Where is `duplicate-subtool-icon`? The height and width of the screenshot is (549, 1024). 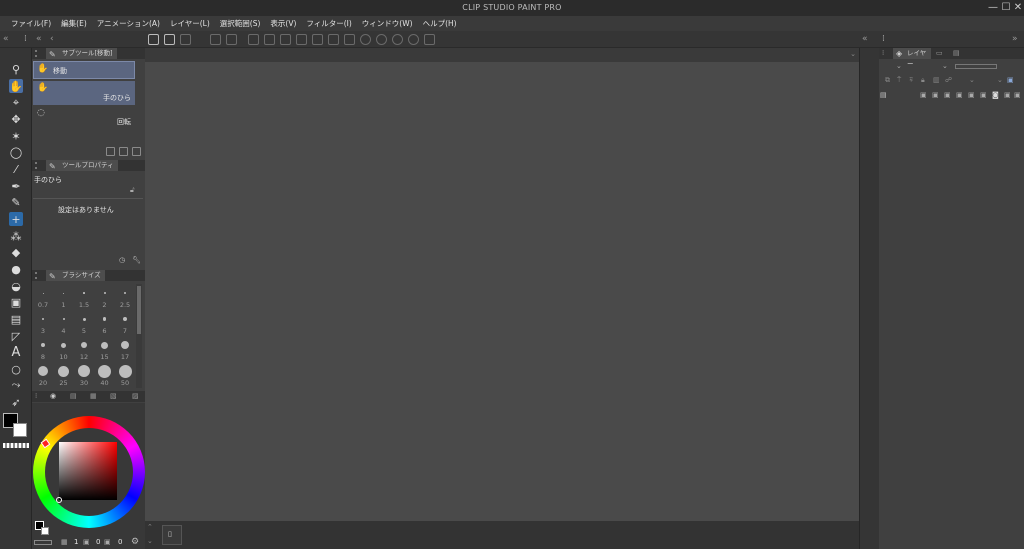 duplicate-subtool-icon is located at coordinates (123, 151).